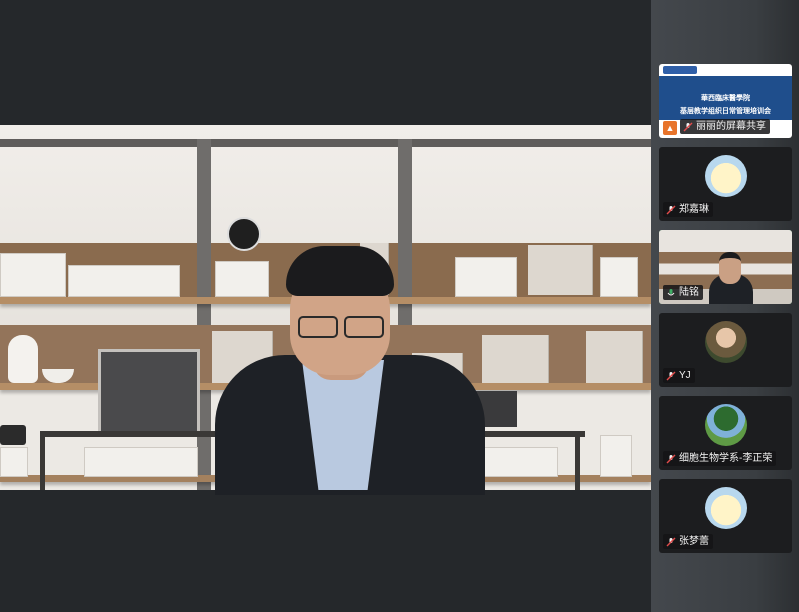 The height and width of the screenshot is (612, 799). What do you see at coordinates (204, 314) in the screenshot?
I see `shelf-post` at bounding box center [204, 314].